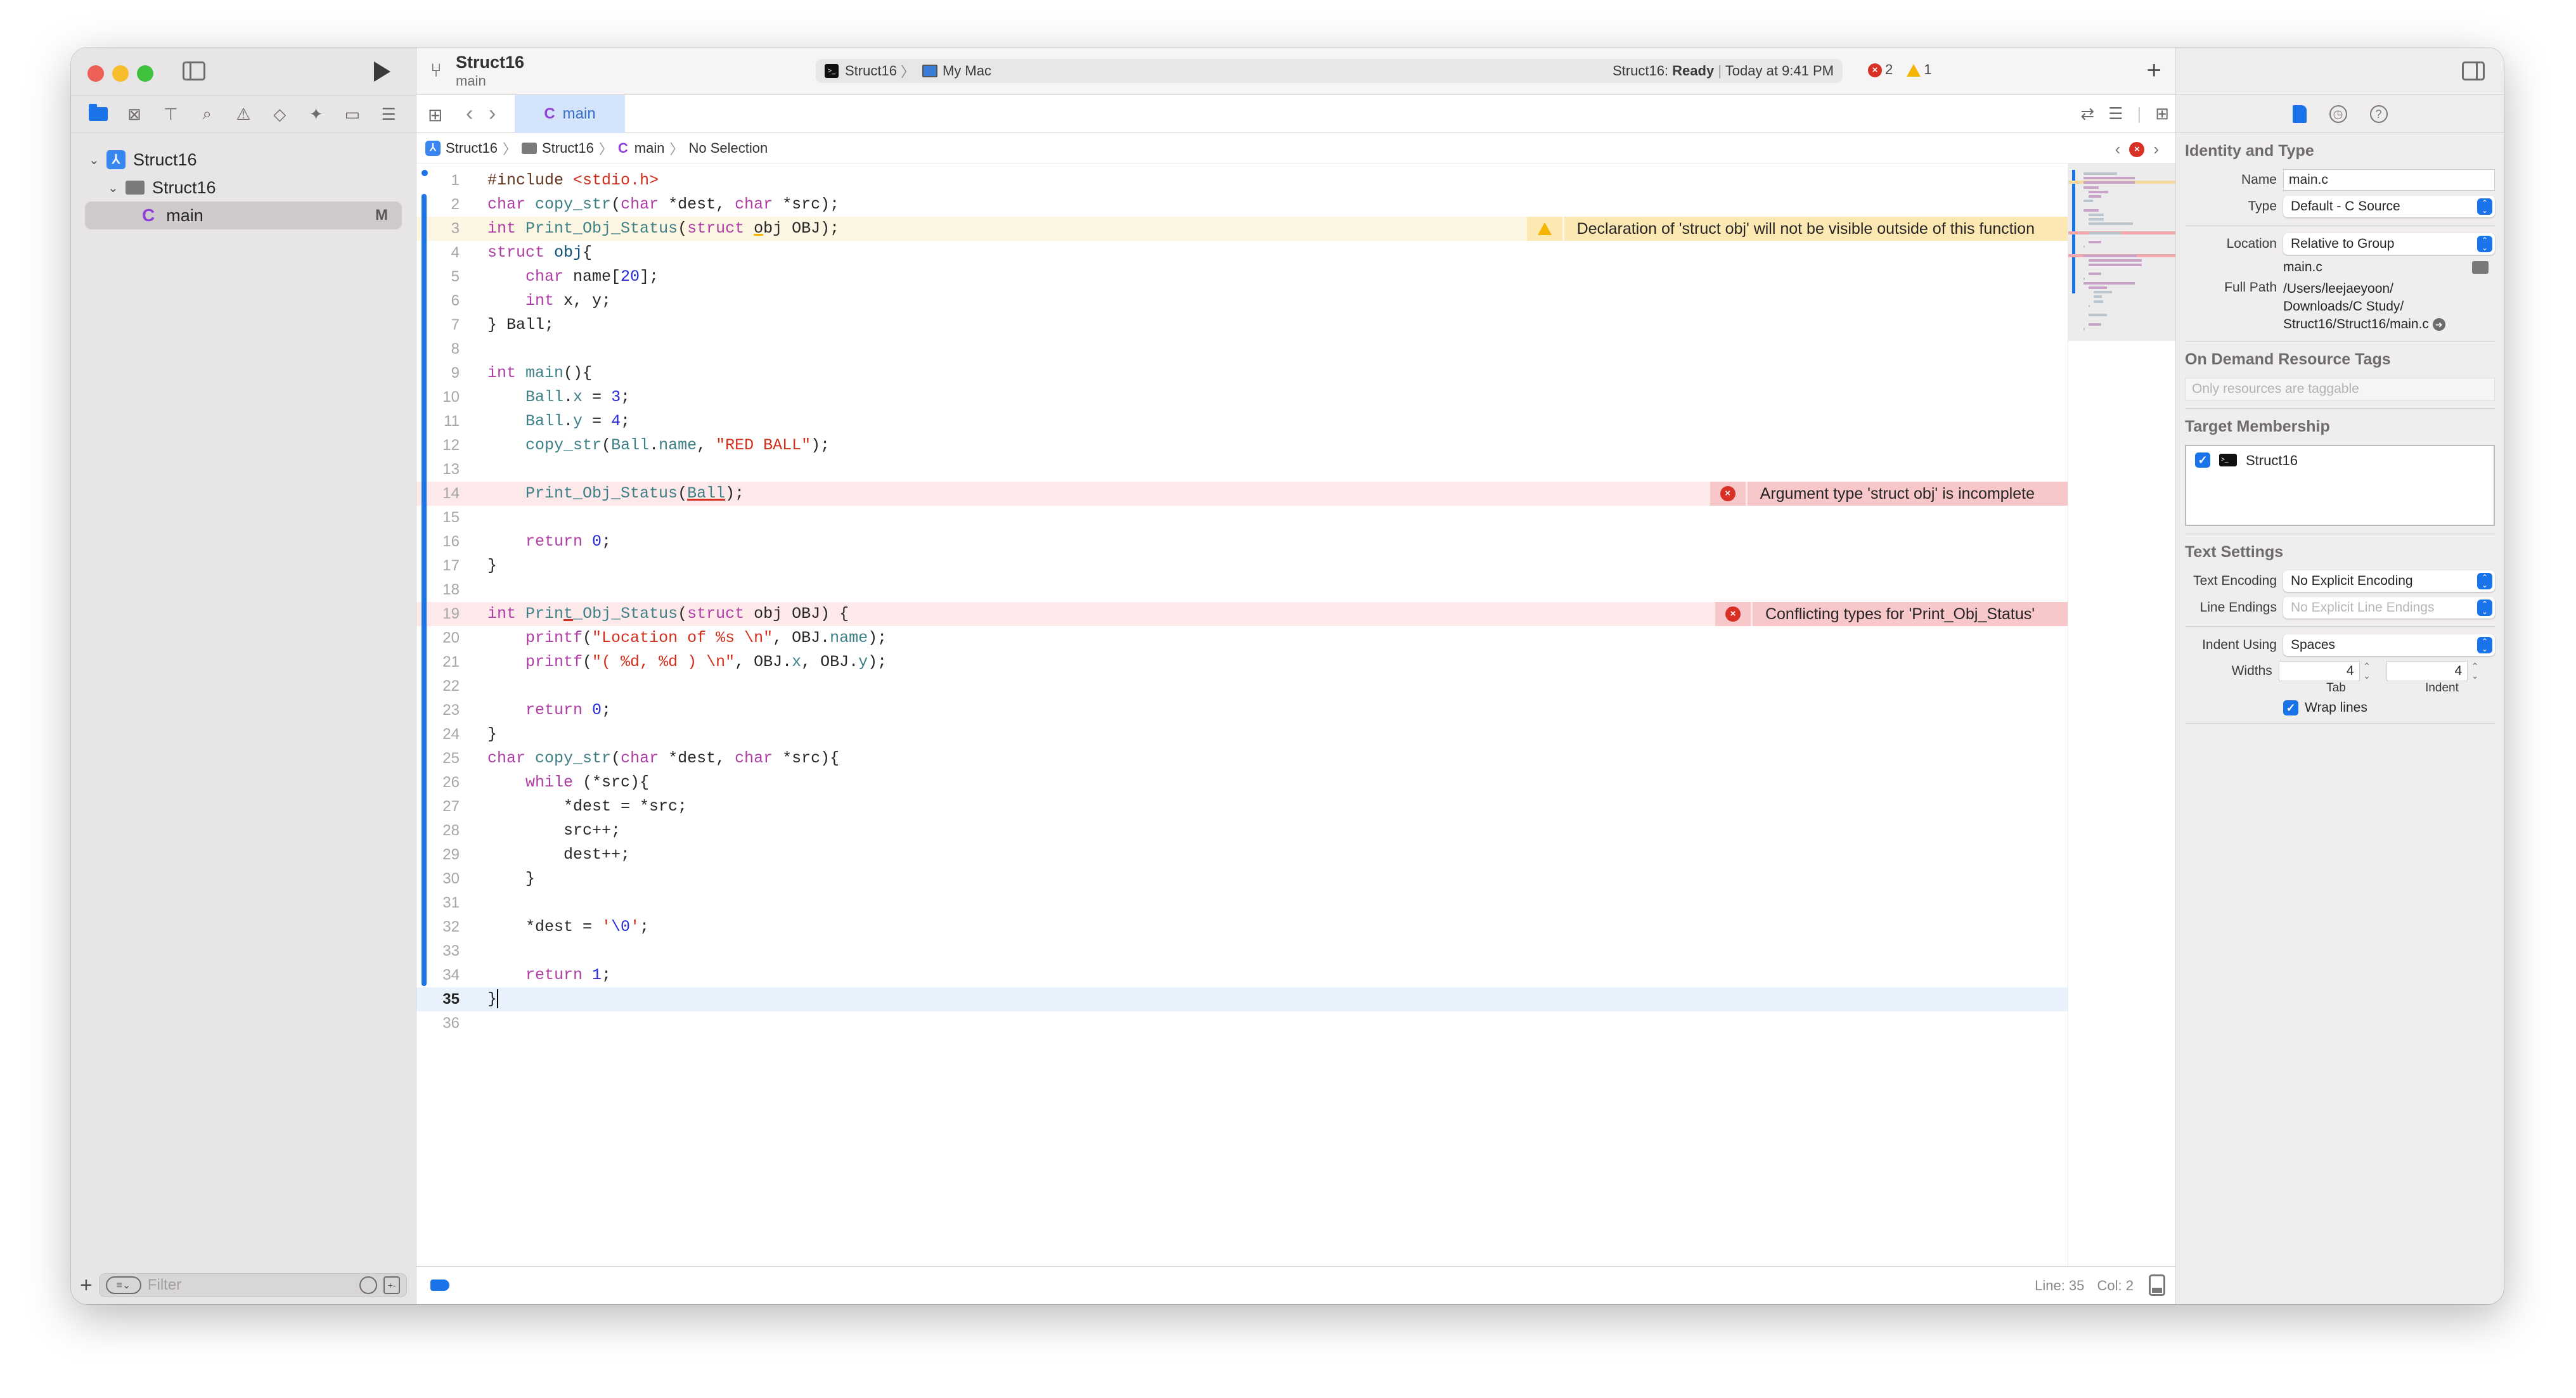  I want to click on indent-using-popup: Spaces ⌃ ⌄, so click(2389, 645).